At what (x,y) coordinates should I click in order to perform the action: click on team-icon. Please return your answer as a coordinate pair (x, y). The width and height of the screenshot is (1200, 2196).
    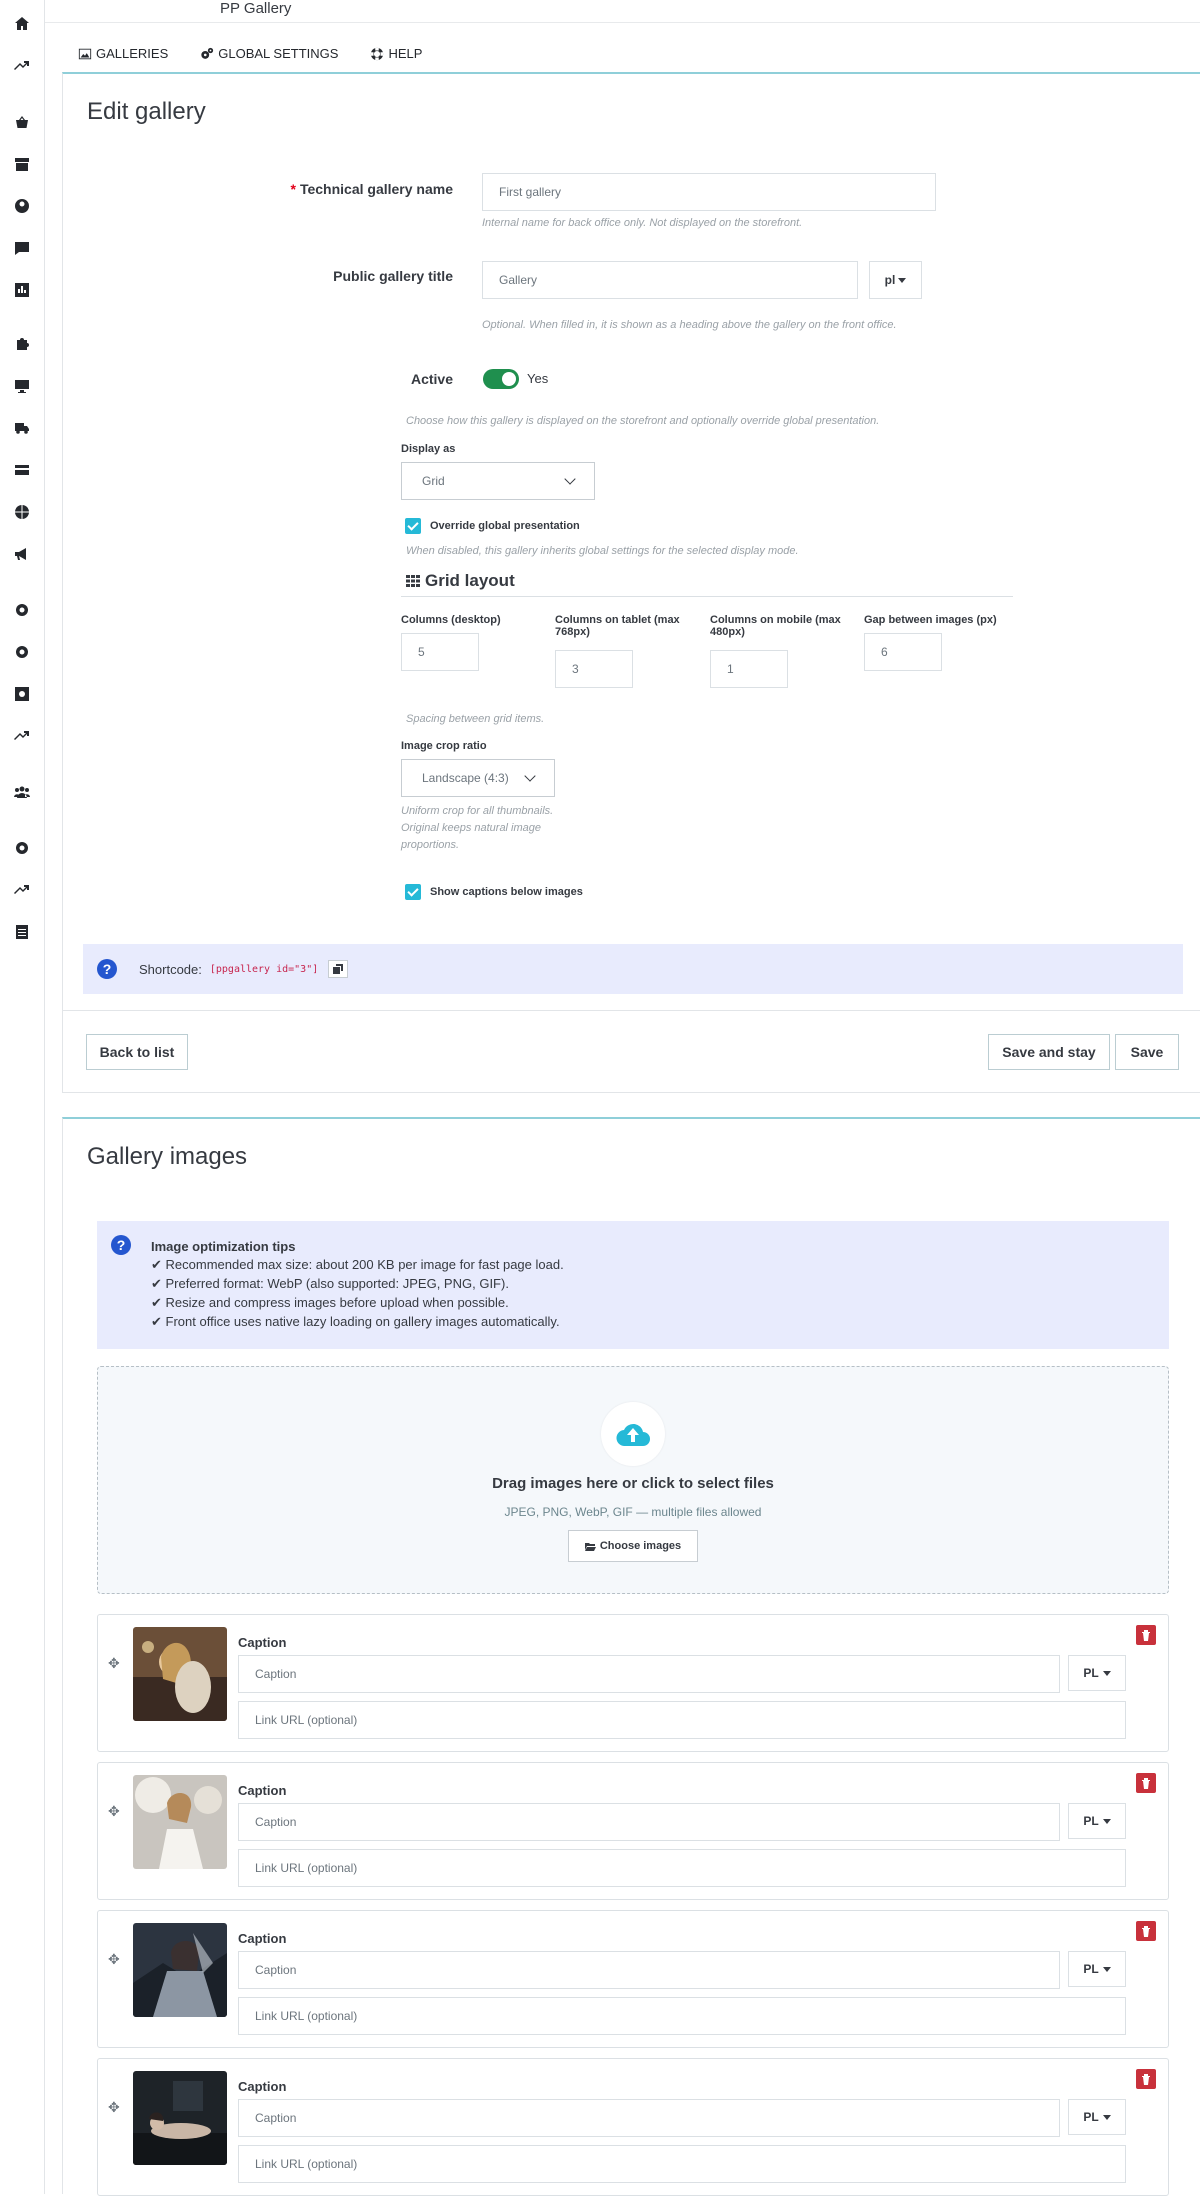
    Looking at the image, I should click on (22, 792).